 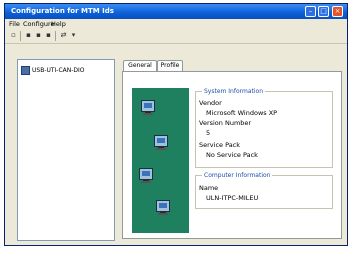 What do you see at coordinates (176, 24) in the screenshot?
I see `menu-bar: File Configure Help` at bounding box center [176, 24].